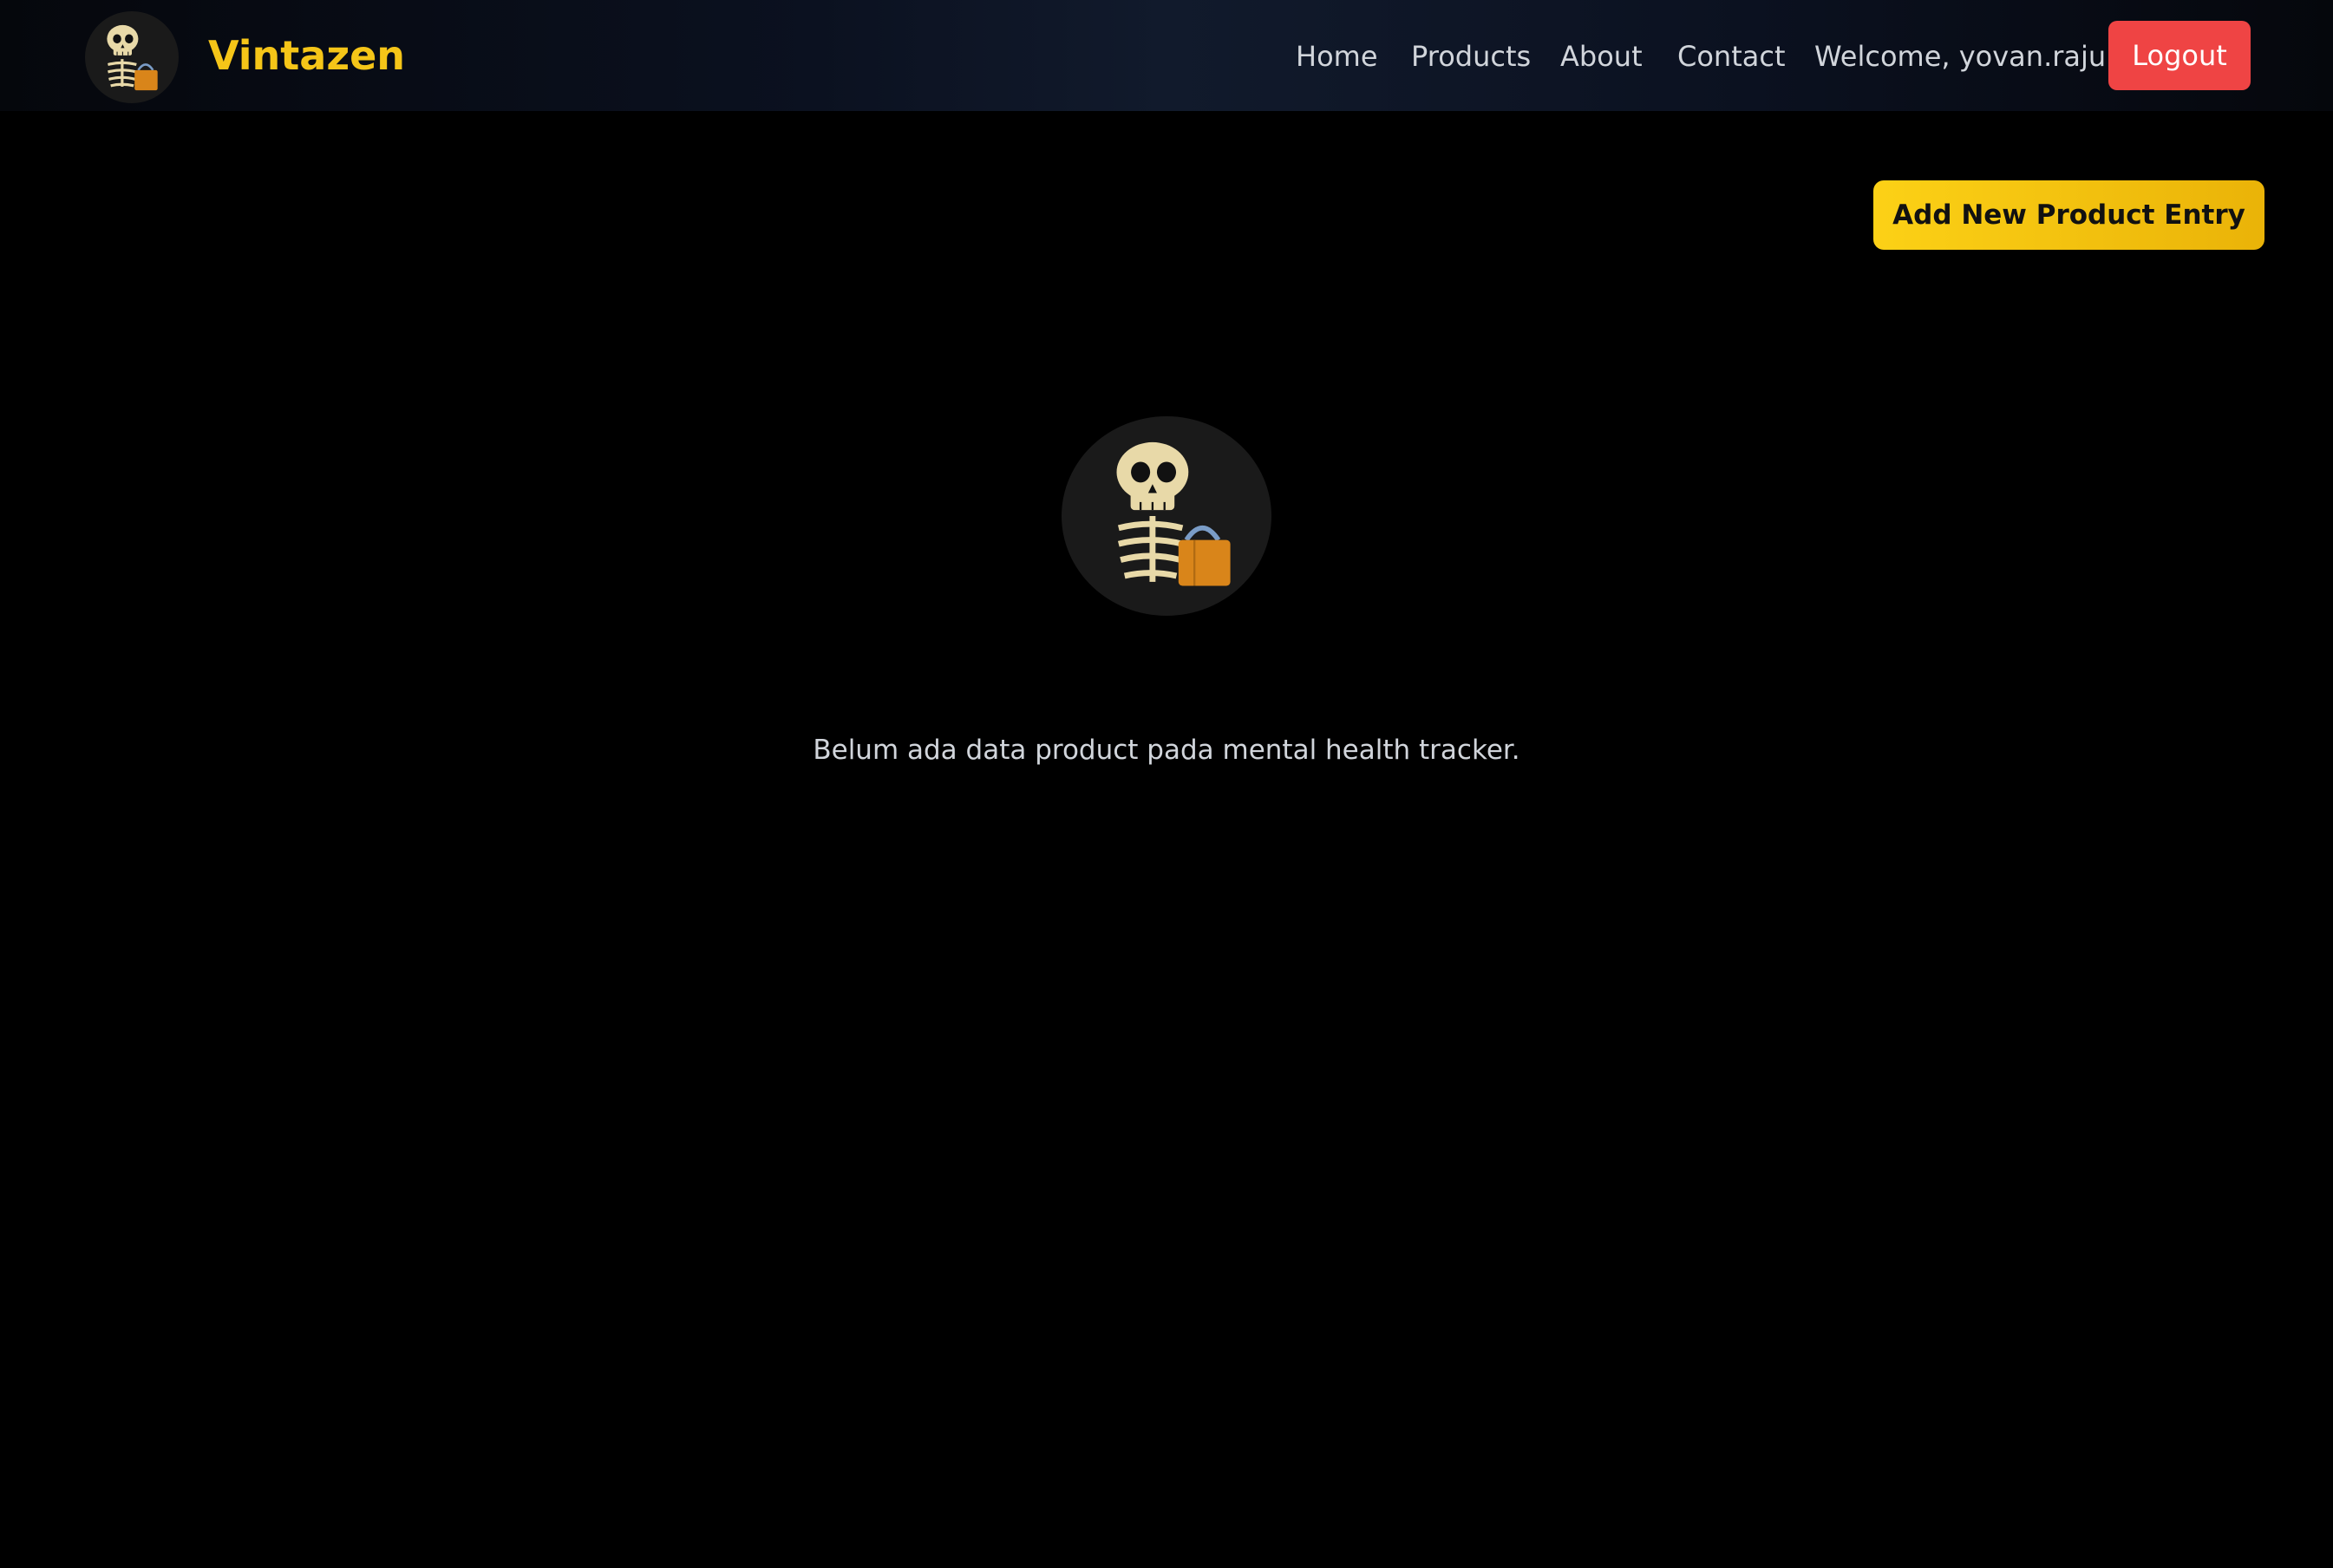  Describe the element at coordinates (1731, 57) in the screenshot. I see `nav-link-contact: Contact` at that location.